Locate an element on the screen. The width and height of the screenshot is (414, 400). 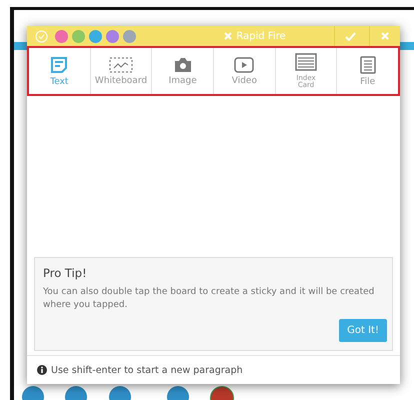
tab: Text is located at coordinates (59, 71).